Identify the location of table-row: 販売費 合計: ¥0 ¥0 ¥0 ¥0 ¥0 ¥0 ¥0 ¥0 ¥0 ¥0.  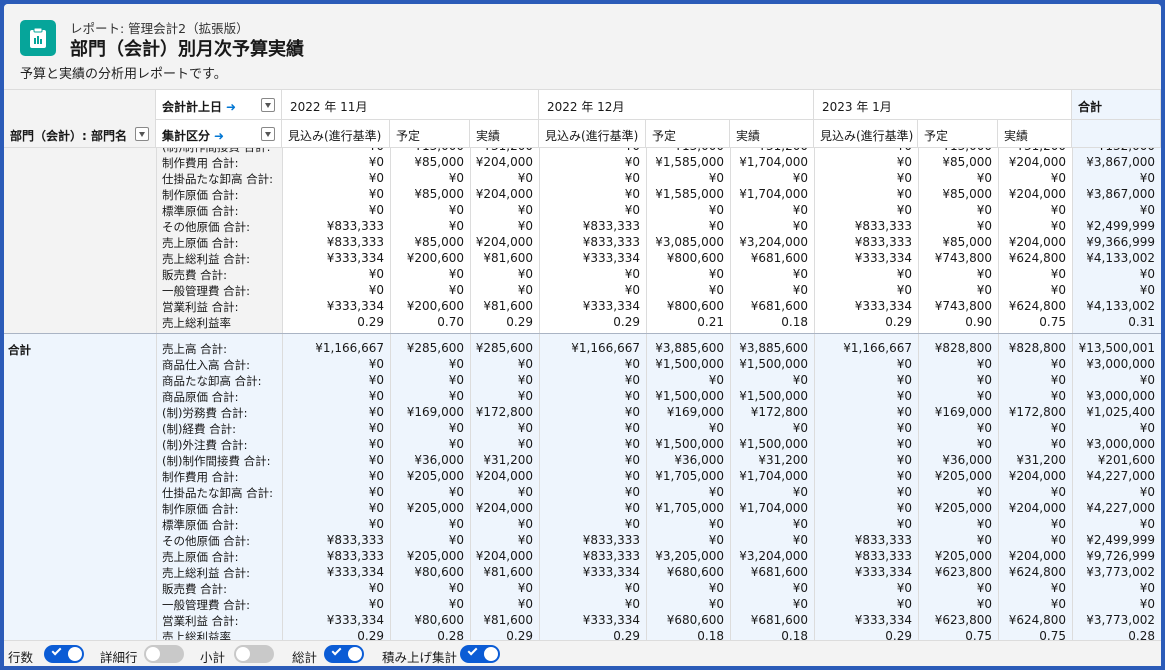
(582, 588).